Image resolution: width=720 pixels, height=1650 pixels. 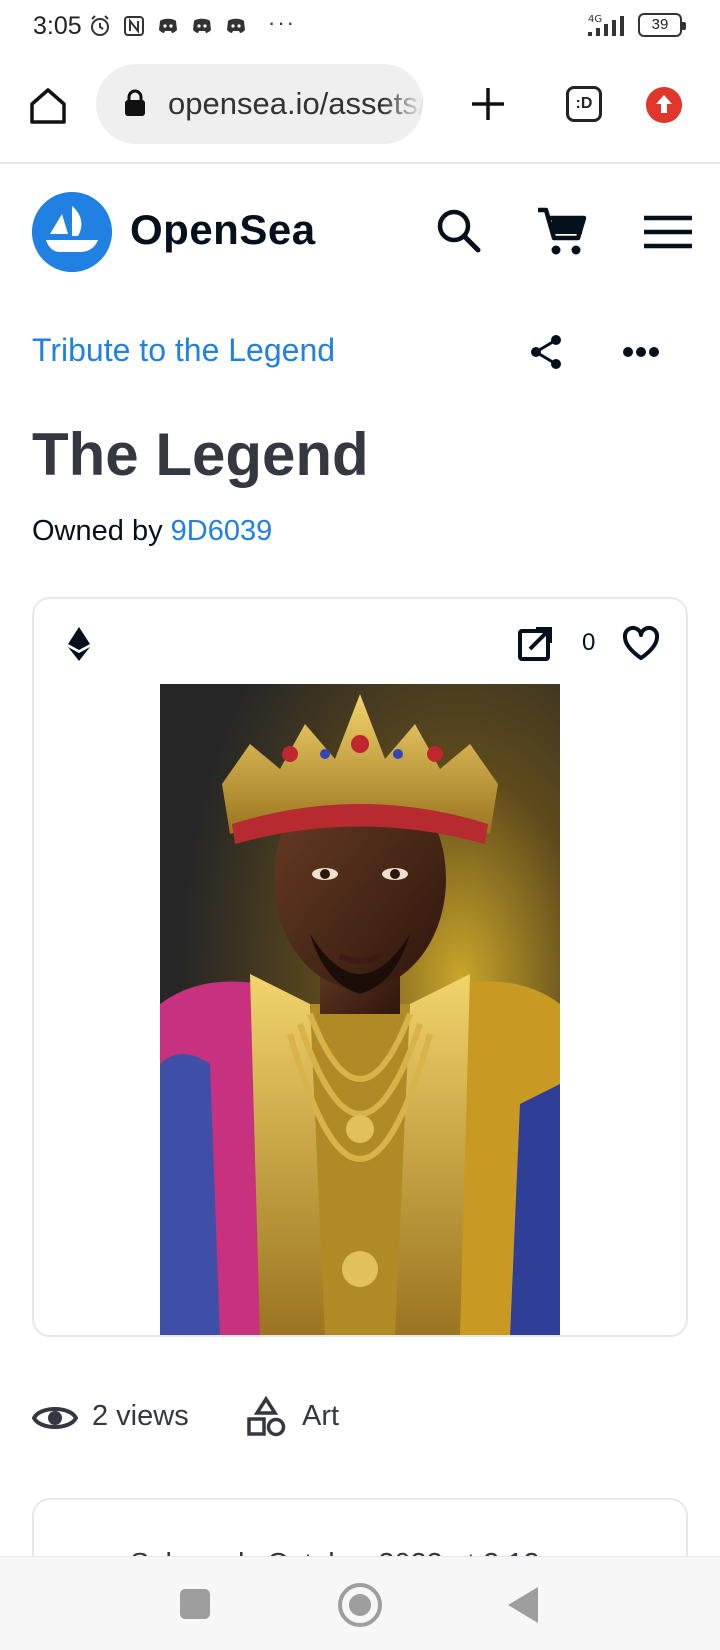 What do you see at coordinates (55, 1418) in the screenshot?
I see `eye-icon` at bounding box center [55, 1418].